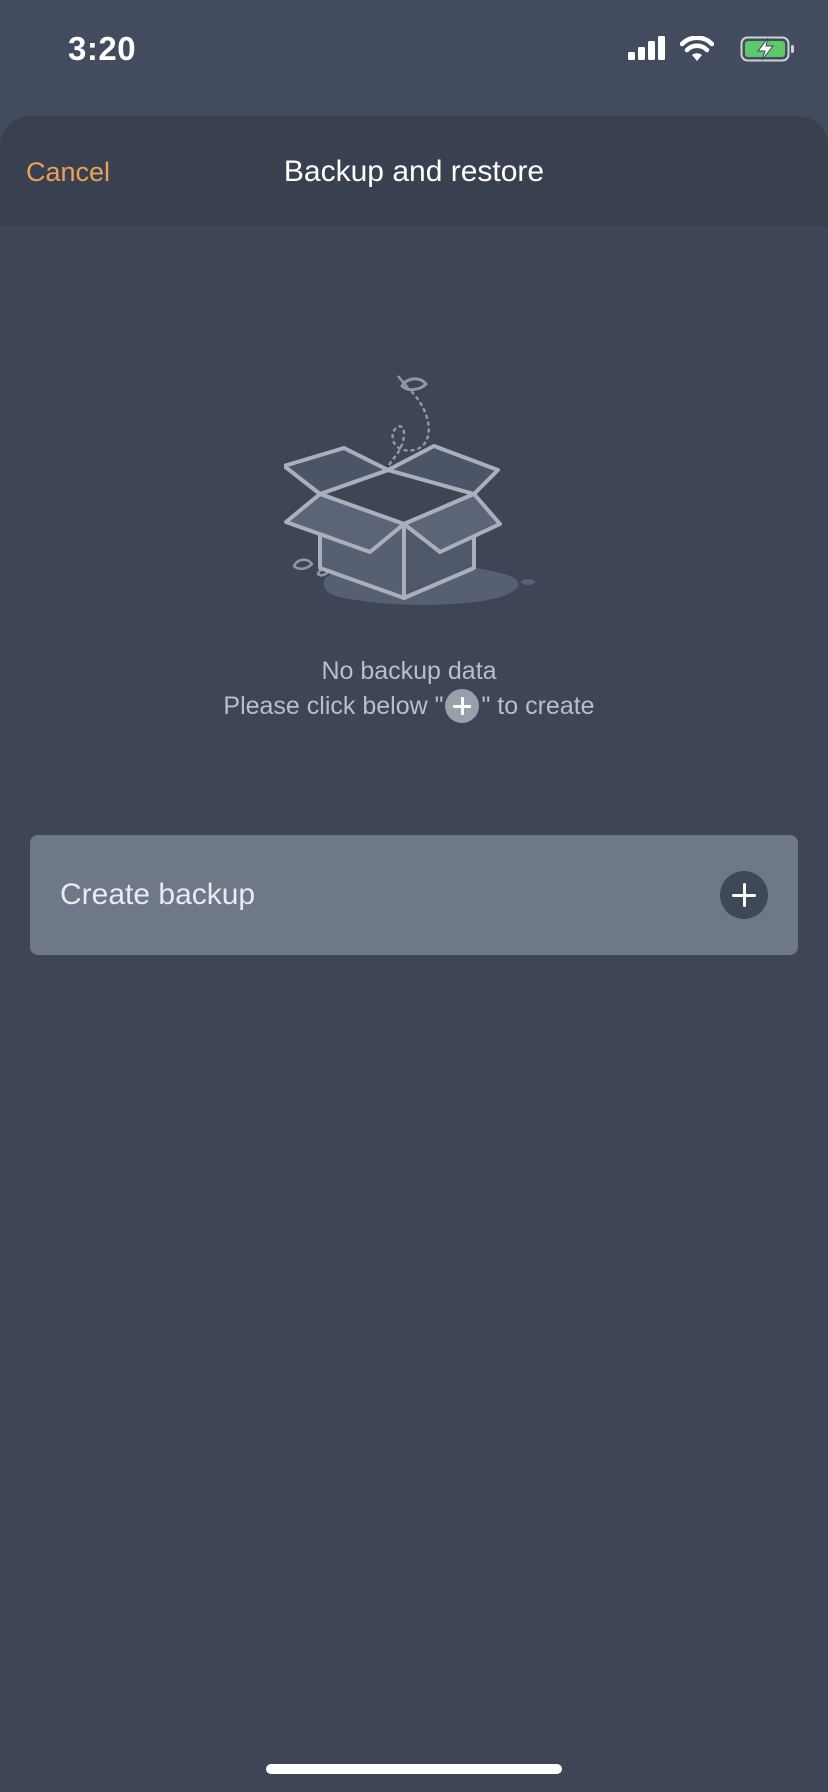 The width and height of the screenshot is (828, 1792). Describe the element at coordinates (697, 48) in the screenshot. I see `wifi-icon` at that location.